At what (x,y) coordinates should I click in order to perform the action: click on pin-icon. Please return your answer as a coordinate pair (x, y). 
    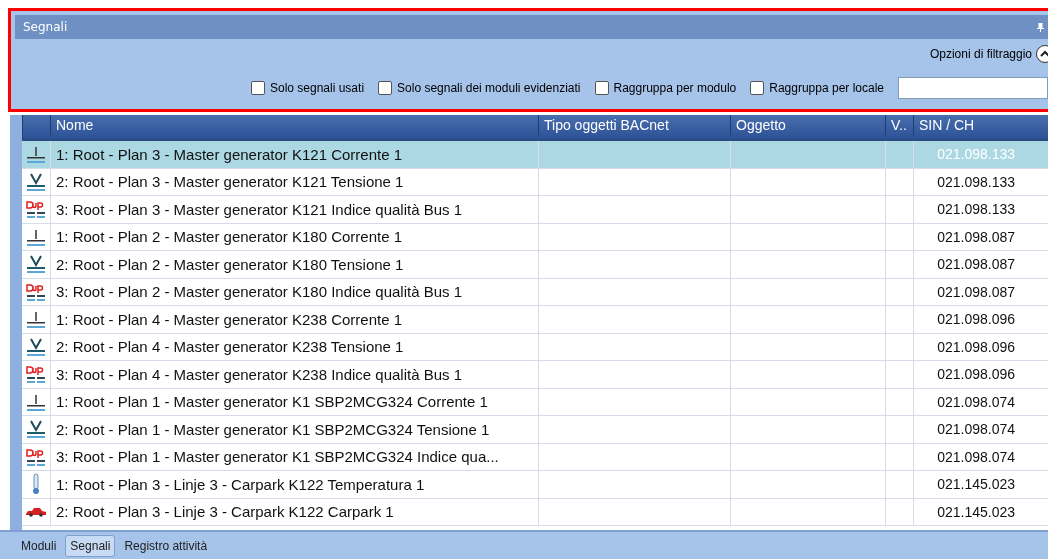
    Looking at the image, I should click on (1040, 27).